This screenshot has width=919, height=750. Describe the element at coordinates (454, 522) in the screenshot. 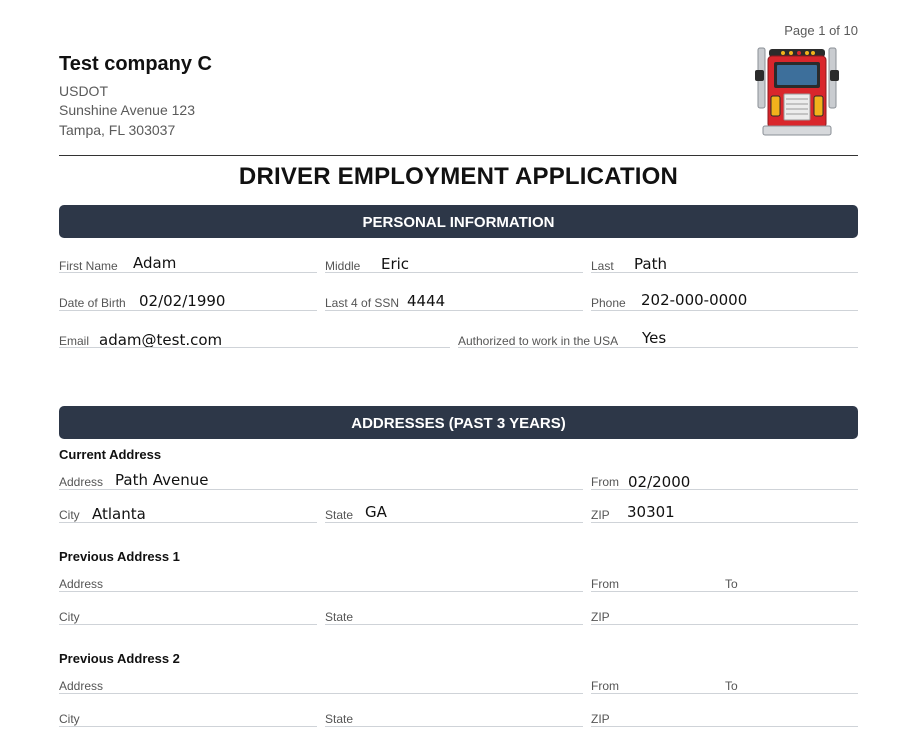

I see `current-state-line` at that location.